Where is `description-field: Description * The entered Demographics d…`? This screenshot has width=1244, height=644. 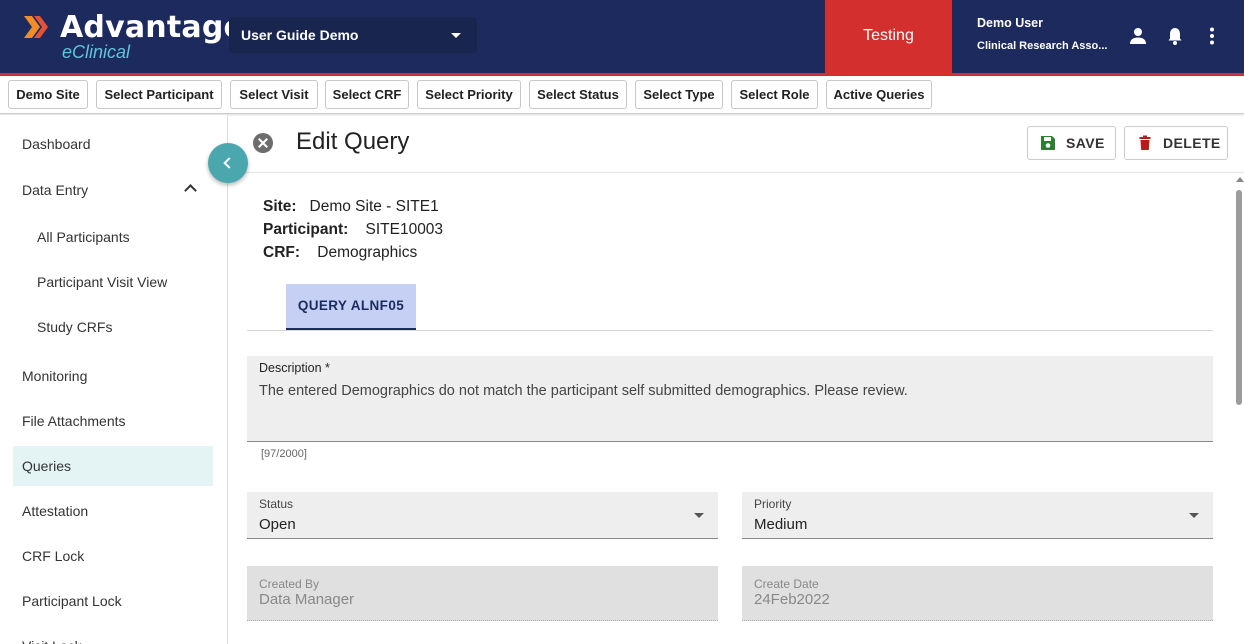
description-field: Description * The entered Demographics d… is located at coordinates (730, 399).